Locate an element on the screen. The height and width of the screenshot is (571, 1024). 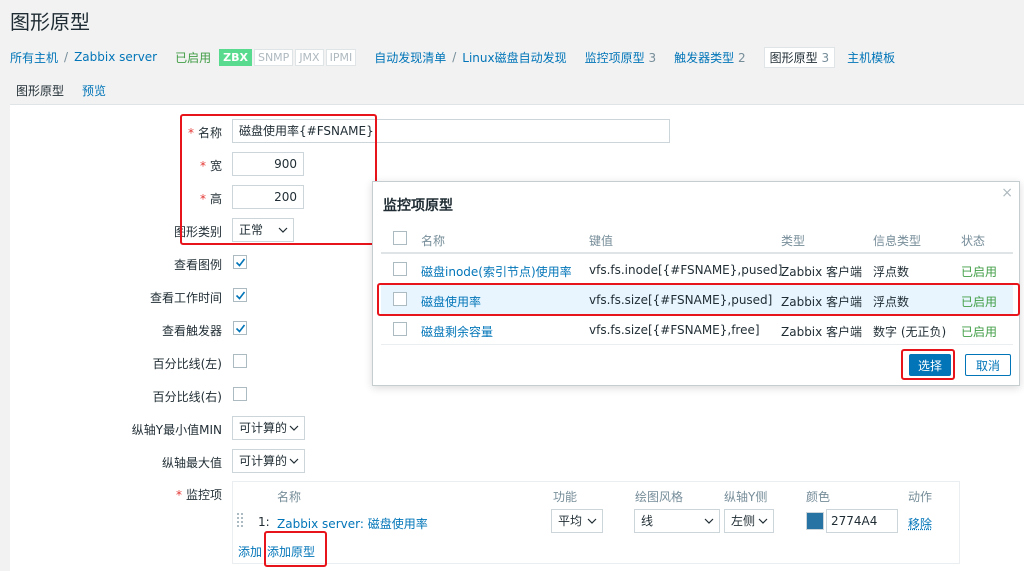
zbx-badge: ZBX is located at coordinates (235, 57).